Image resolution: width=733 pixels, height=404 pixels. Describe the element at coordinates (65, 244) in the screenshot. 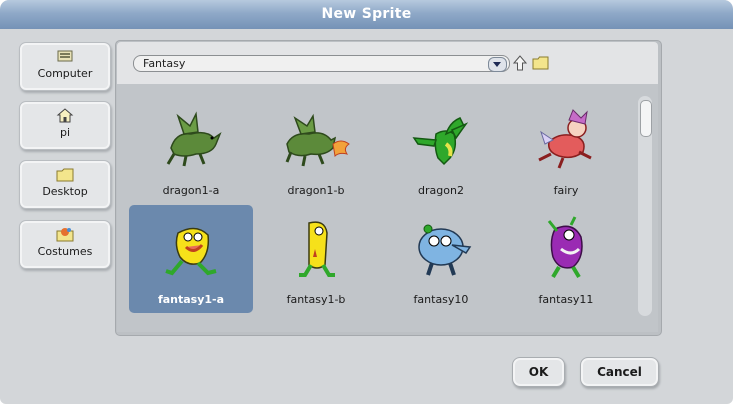

I see `sidebar-item-costumes: Costumes` at that location.